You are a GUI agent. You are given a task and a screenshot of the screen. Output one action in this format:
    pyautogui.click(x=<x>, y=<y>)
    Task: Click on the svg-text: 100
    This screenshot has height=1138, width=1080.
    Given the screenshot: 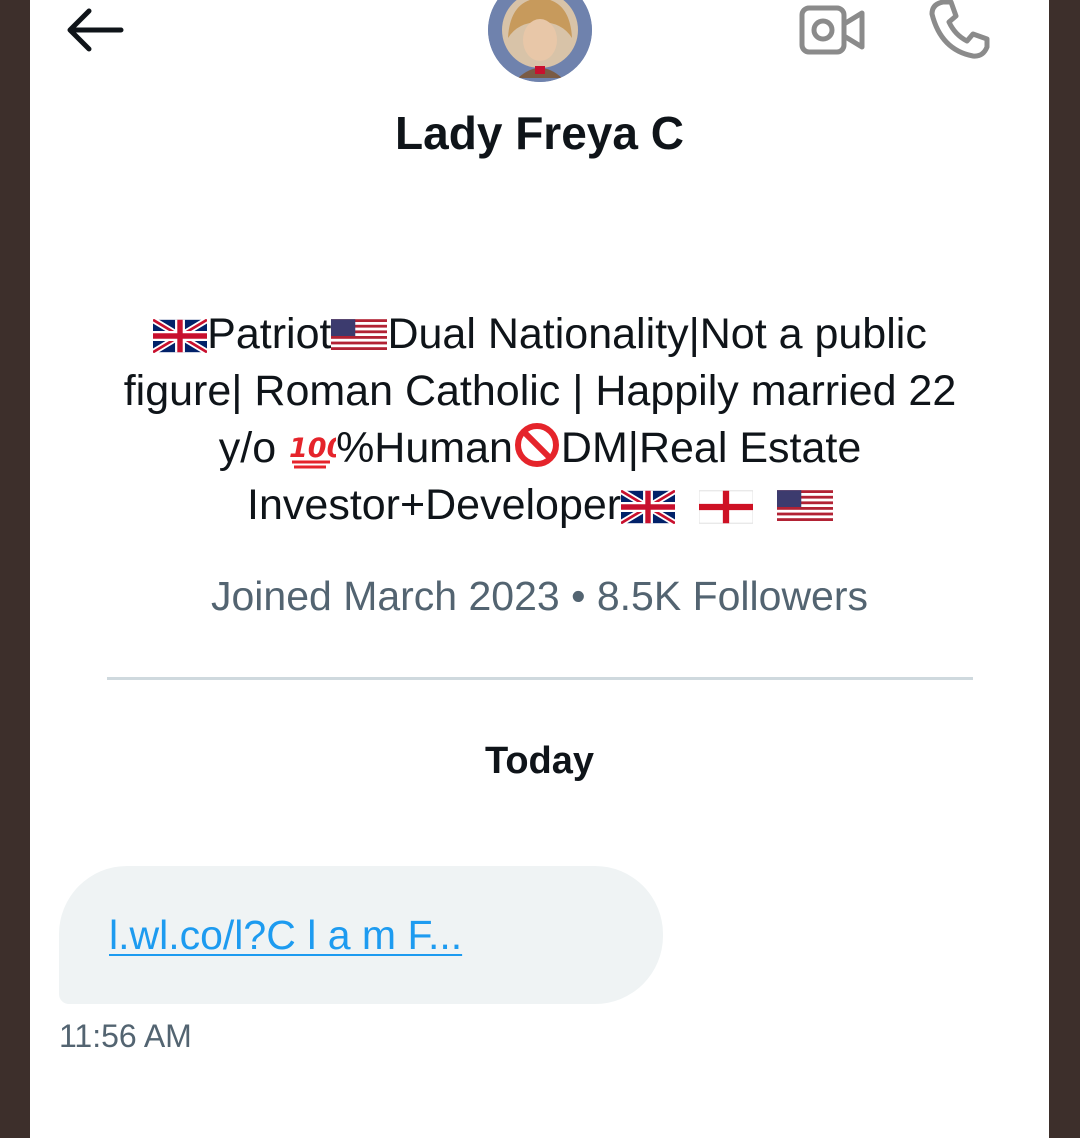 What is the action you would take?
    pyautogui.click(x=312, y=448)
    